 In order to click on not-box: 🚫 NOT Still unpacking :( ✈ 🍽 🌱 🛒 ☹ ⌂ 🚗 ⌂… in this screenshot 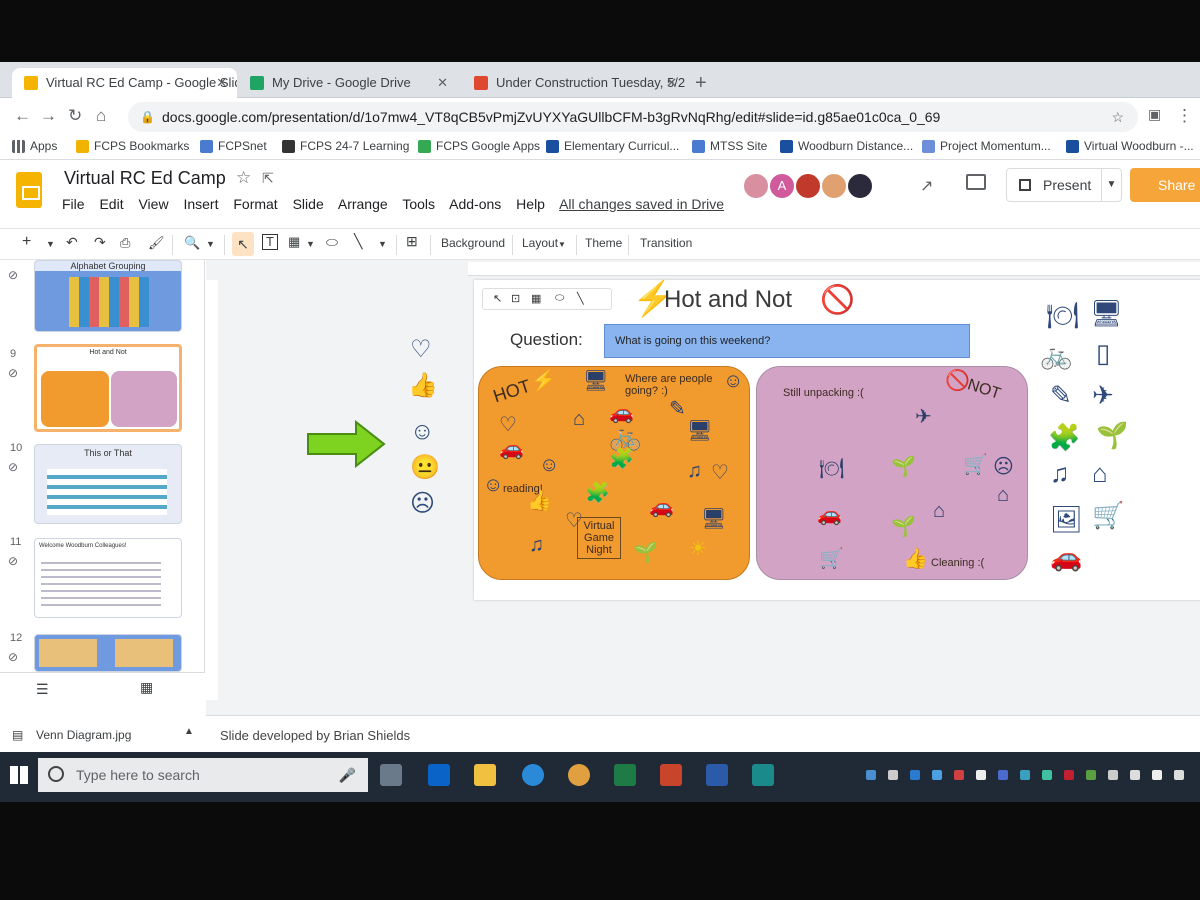, I will do `click(892, 473)`.